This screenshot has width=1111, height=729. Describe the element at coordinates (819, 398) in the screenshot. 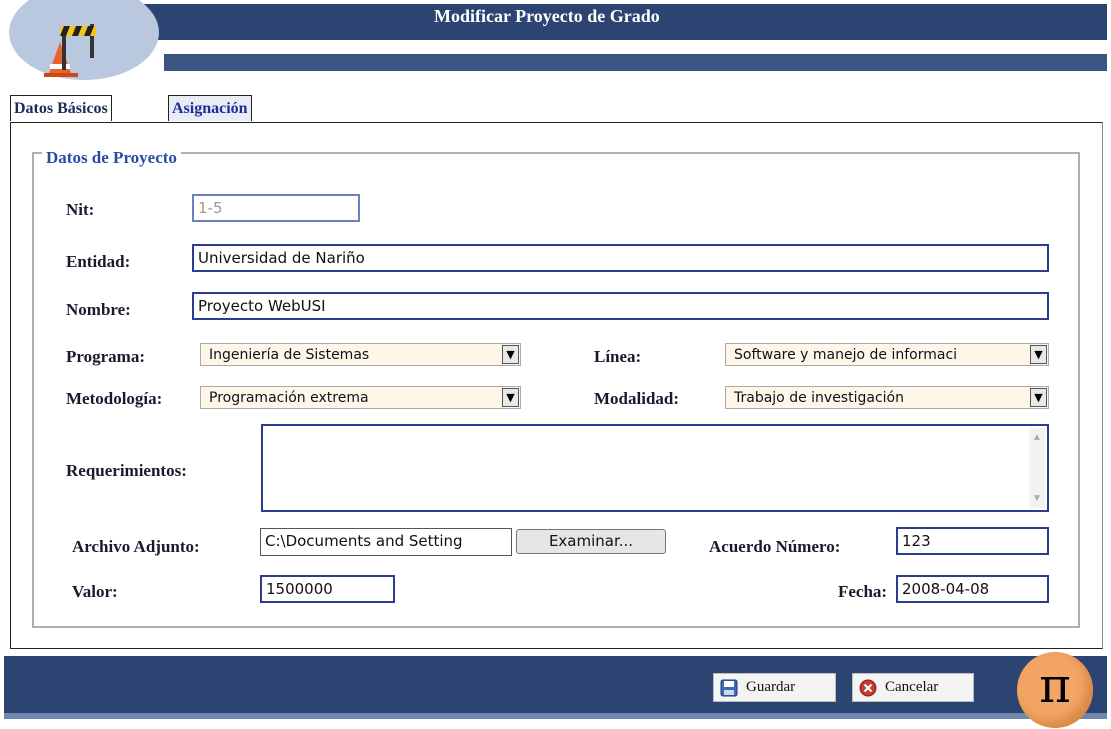

I see `modalidad-select-value: Trabajo de investigación` at that location.